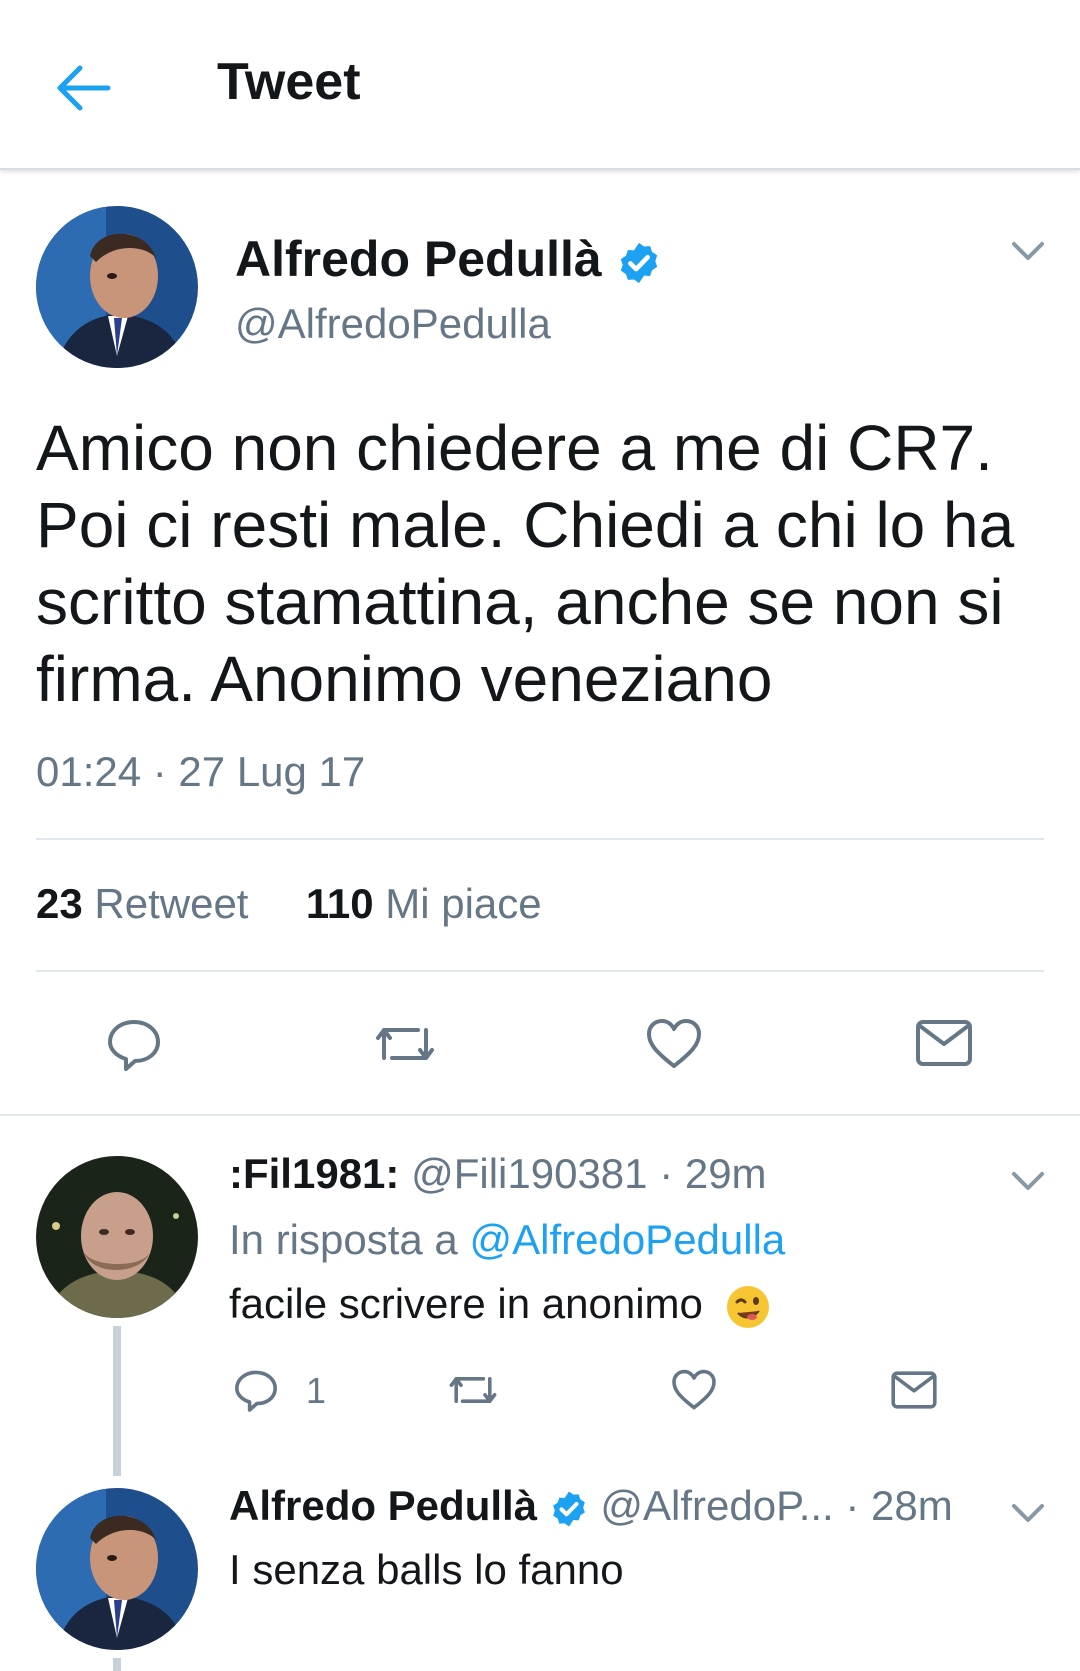 This screenshot has width=1080, height=1671. What do you see at coordinates (591, 1506) in the screenshot?
I see `reply-header: Alfredo Pedullà @AlfredoP... · 28m` at bounding box center [591, 1506].